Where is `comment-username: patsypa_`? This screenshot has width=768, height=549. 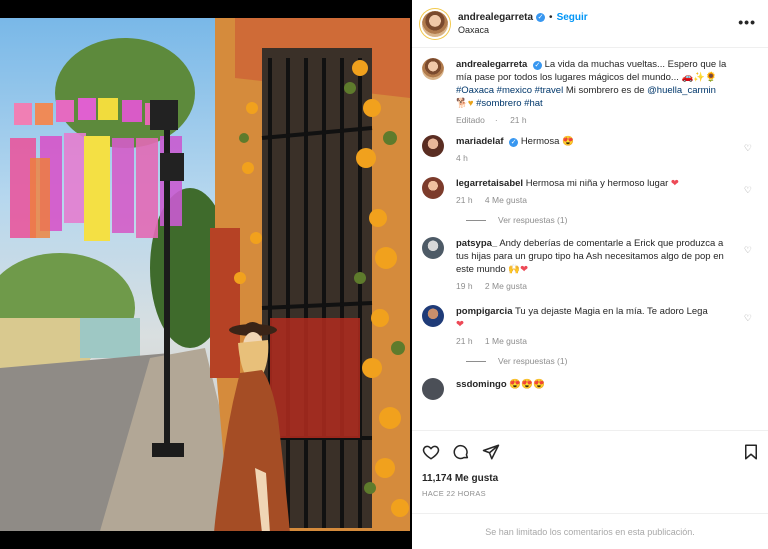 comment-username: patsypa_ is located at coordinates (476, 243).